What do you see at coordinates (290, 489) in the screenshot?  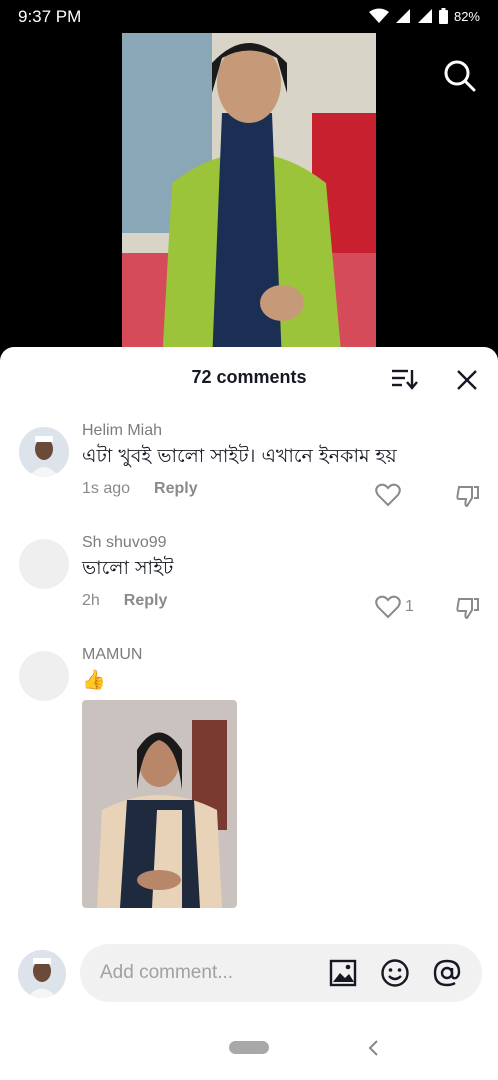 I see `comment-meta: 1s ago Reply` at bounding box center [290, 489].